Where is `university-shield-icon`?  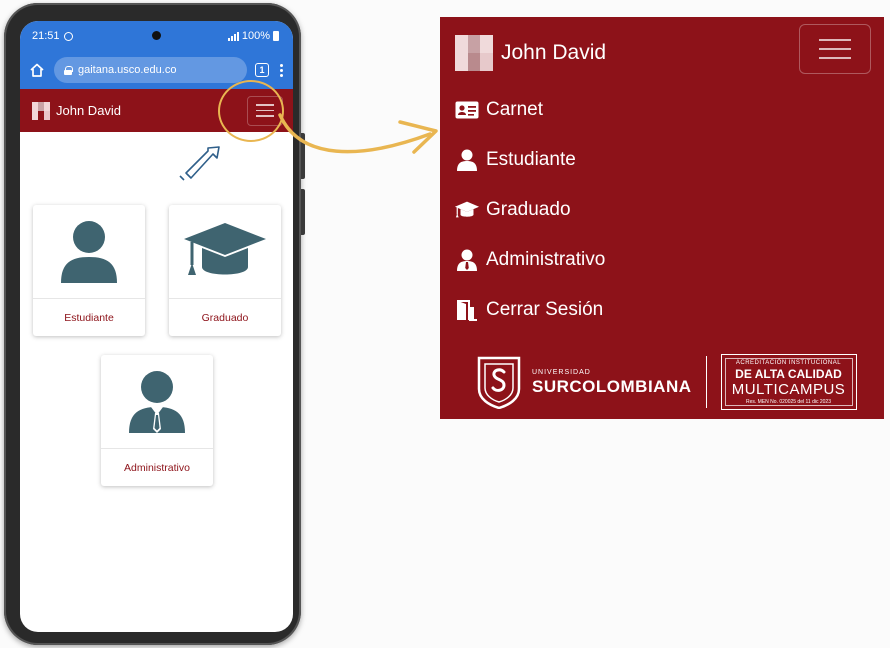
university-shield-icon is located at coordinates (499, 382).